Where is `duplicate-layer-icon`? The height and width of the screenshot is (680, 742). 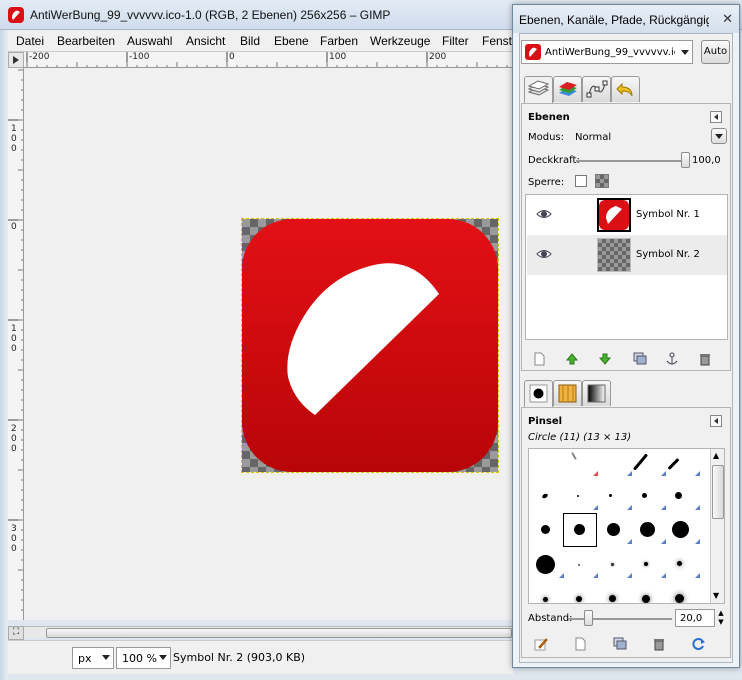
duplicate-layer-icon is located at coordinates (640, 359).